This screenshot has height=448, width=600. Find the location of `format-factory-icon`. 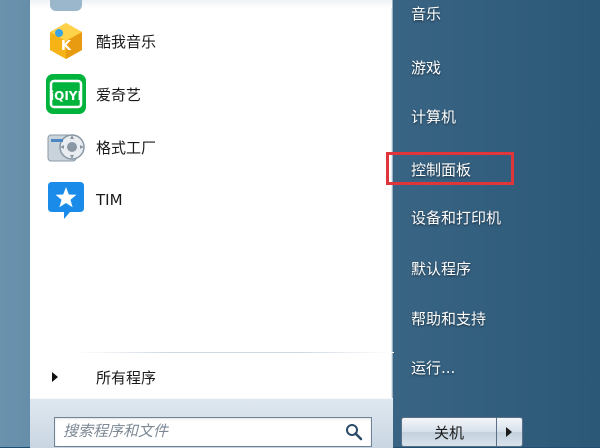

format-factory-icon is located at coordinates (66, 148).